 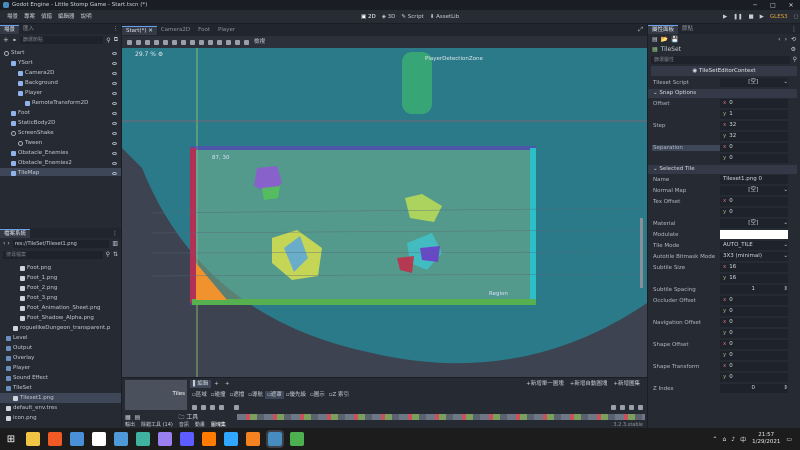 What do you see at coordinates (754, 147) in the screenshot?
I see `separation-x-field: x0` at bounding box center [754, 147].